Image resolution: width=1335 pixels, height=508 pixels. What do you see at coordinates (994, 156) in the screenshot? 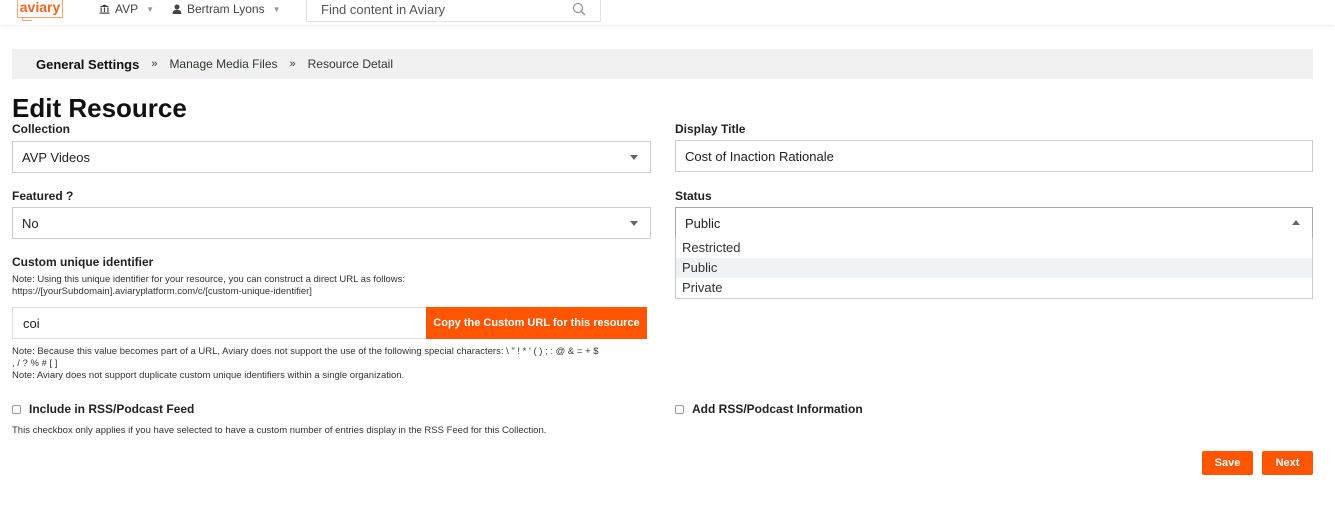
I see `display-title-input: Cost of Inaction Rationale` at bounding box center [994, 156].